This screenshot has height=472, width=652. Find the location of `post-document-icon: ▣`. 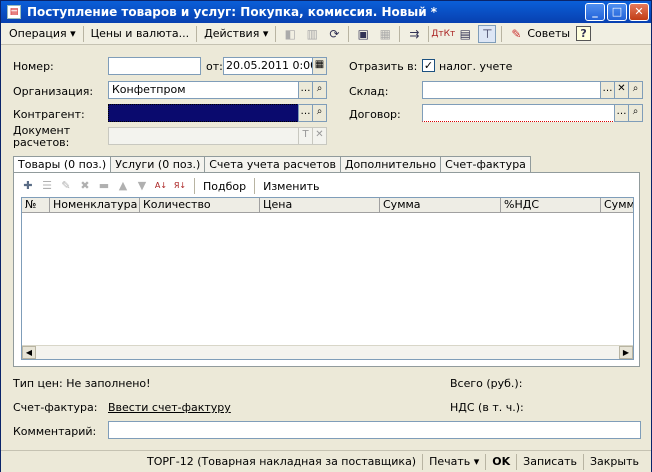

post-document-icon: ▣ is located at coordinates (363, 34).